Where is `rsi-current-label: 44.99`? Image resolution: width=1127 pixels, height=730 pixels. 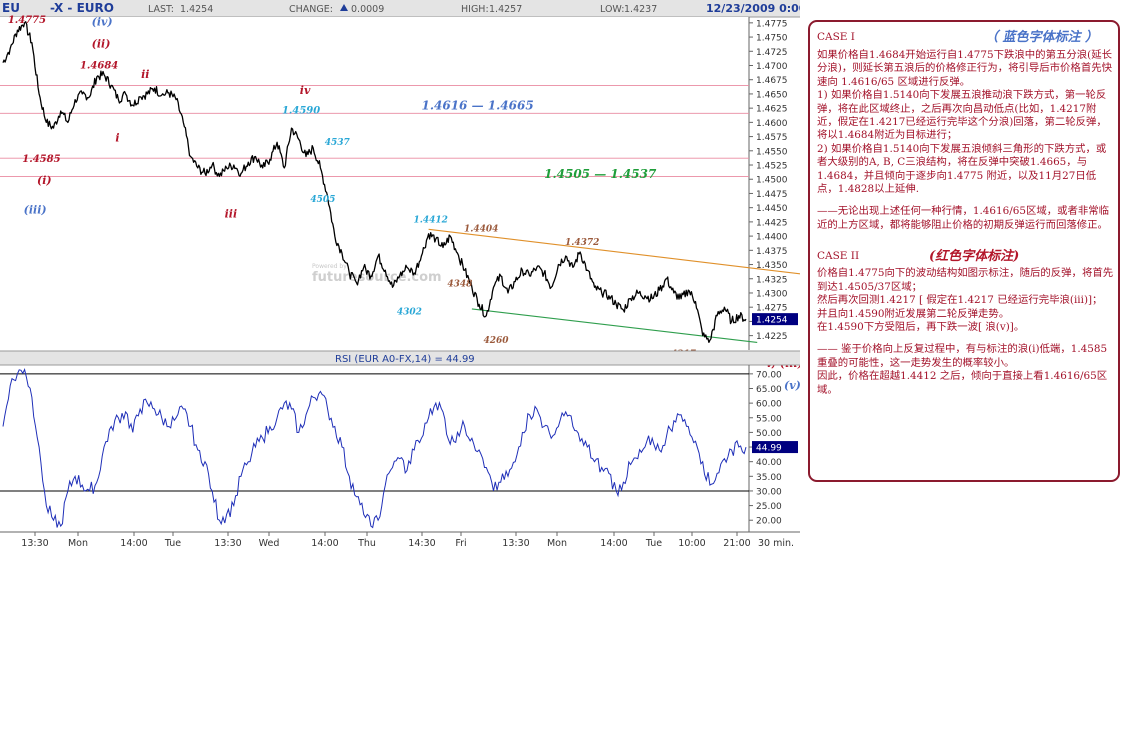 rsi-current-label: 44.99 is located at coordinates (769, 449).